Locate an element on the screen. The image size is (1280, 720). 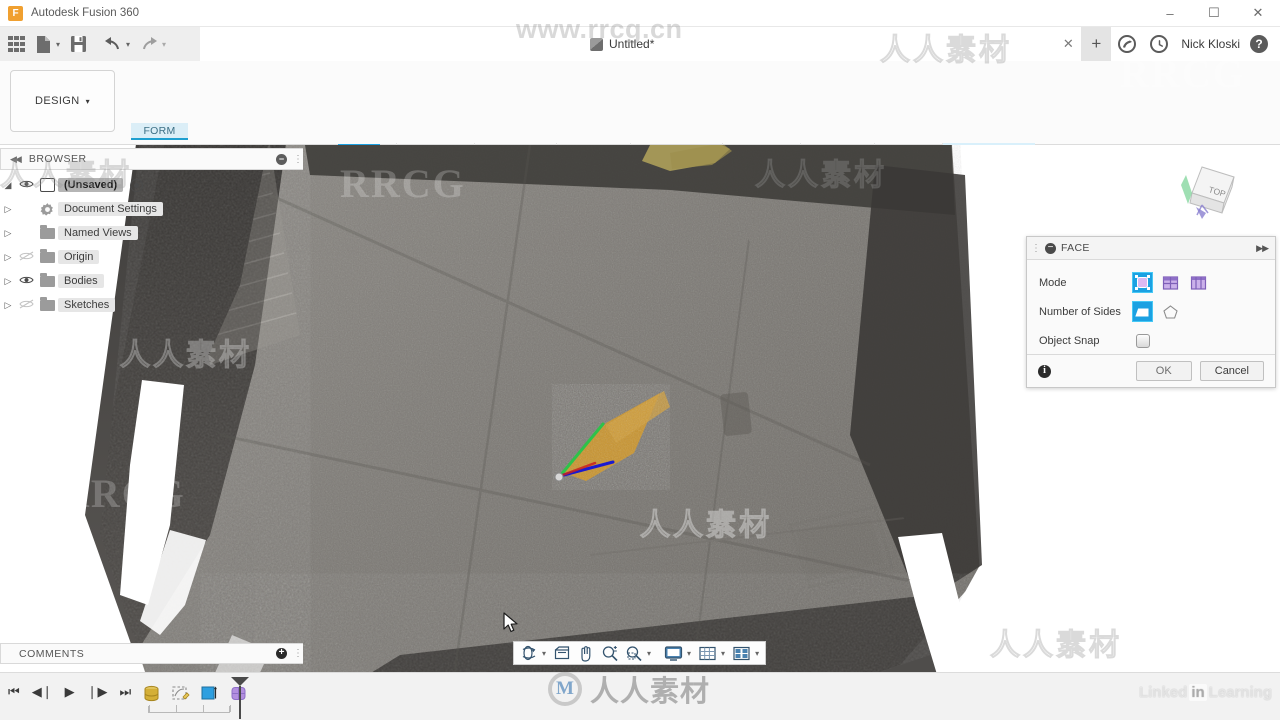
document-tab: Untitled* is located at coordinates (622, 44).